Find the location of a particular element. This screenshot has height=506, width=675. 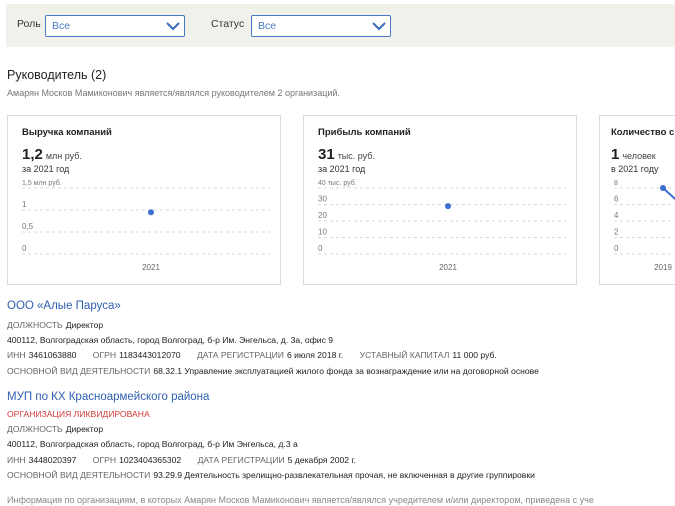

revenue-chart: 1,5 млн руб. 1 0,5 0 2021 is located at coordinates (146, 225).